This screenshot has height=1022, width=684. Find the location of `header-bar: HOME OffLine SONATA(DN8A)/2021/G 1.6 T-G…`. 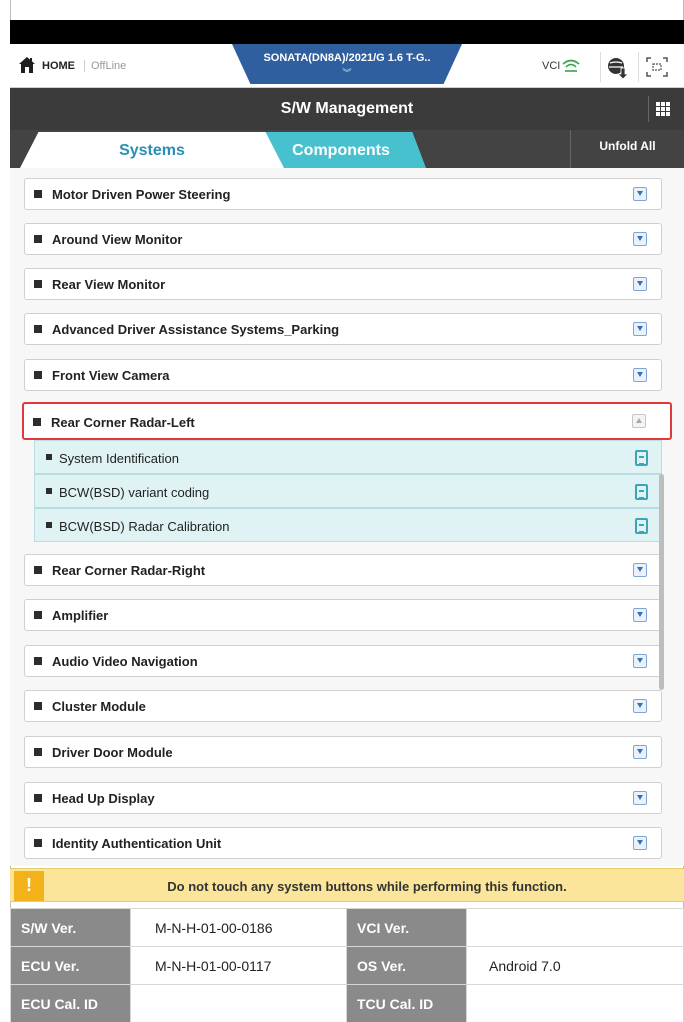

header-bar: HOME OffLine SONATA(DN8A)/2021/G 1.6 T-G… is located at coordinates (347, 66).